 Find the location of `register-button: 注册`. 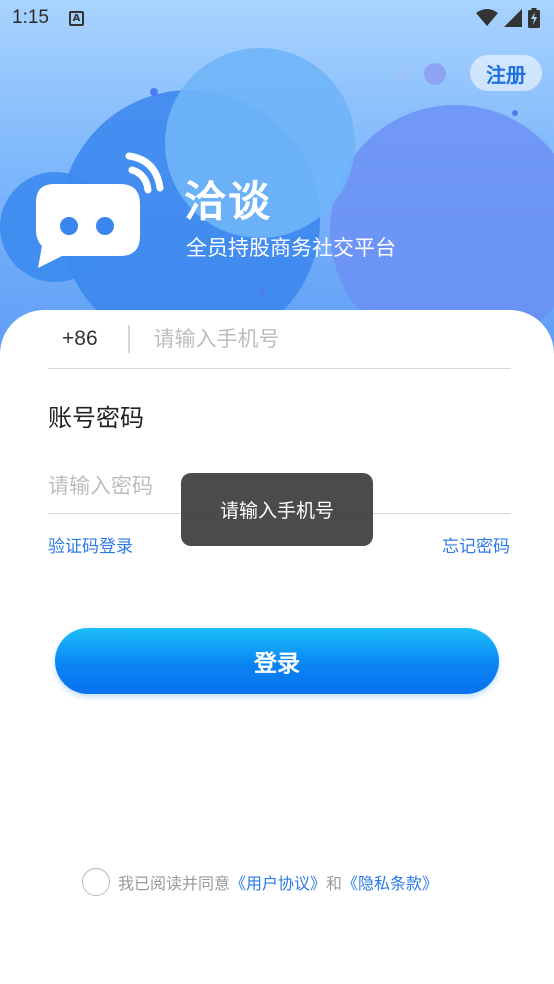

register-button: 注册 is located at coordinates (506, 73).